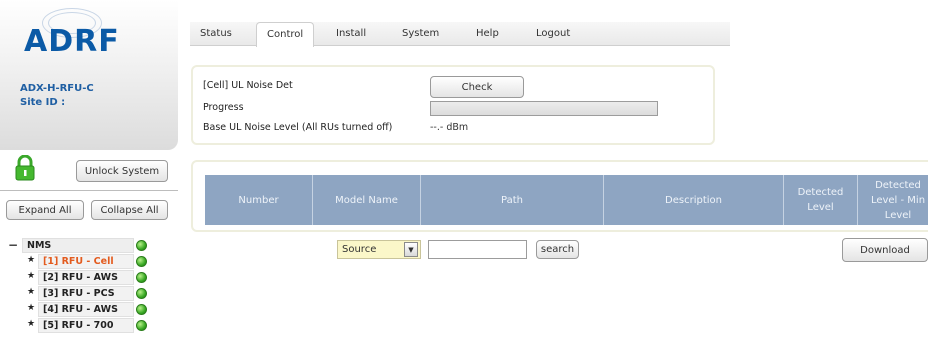 This screenshot has width=928, height=347. I want to click on search-input, so click(477, 249).